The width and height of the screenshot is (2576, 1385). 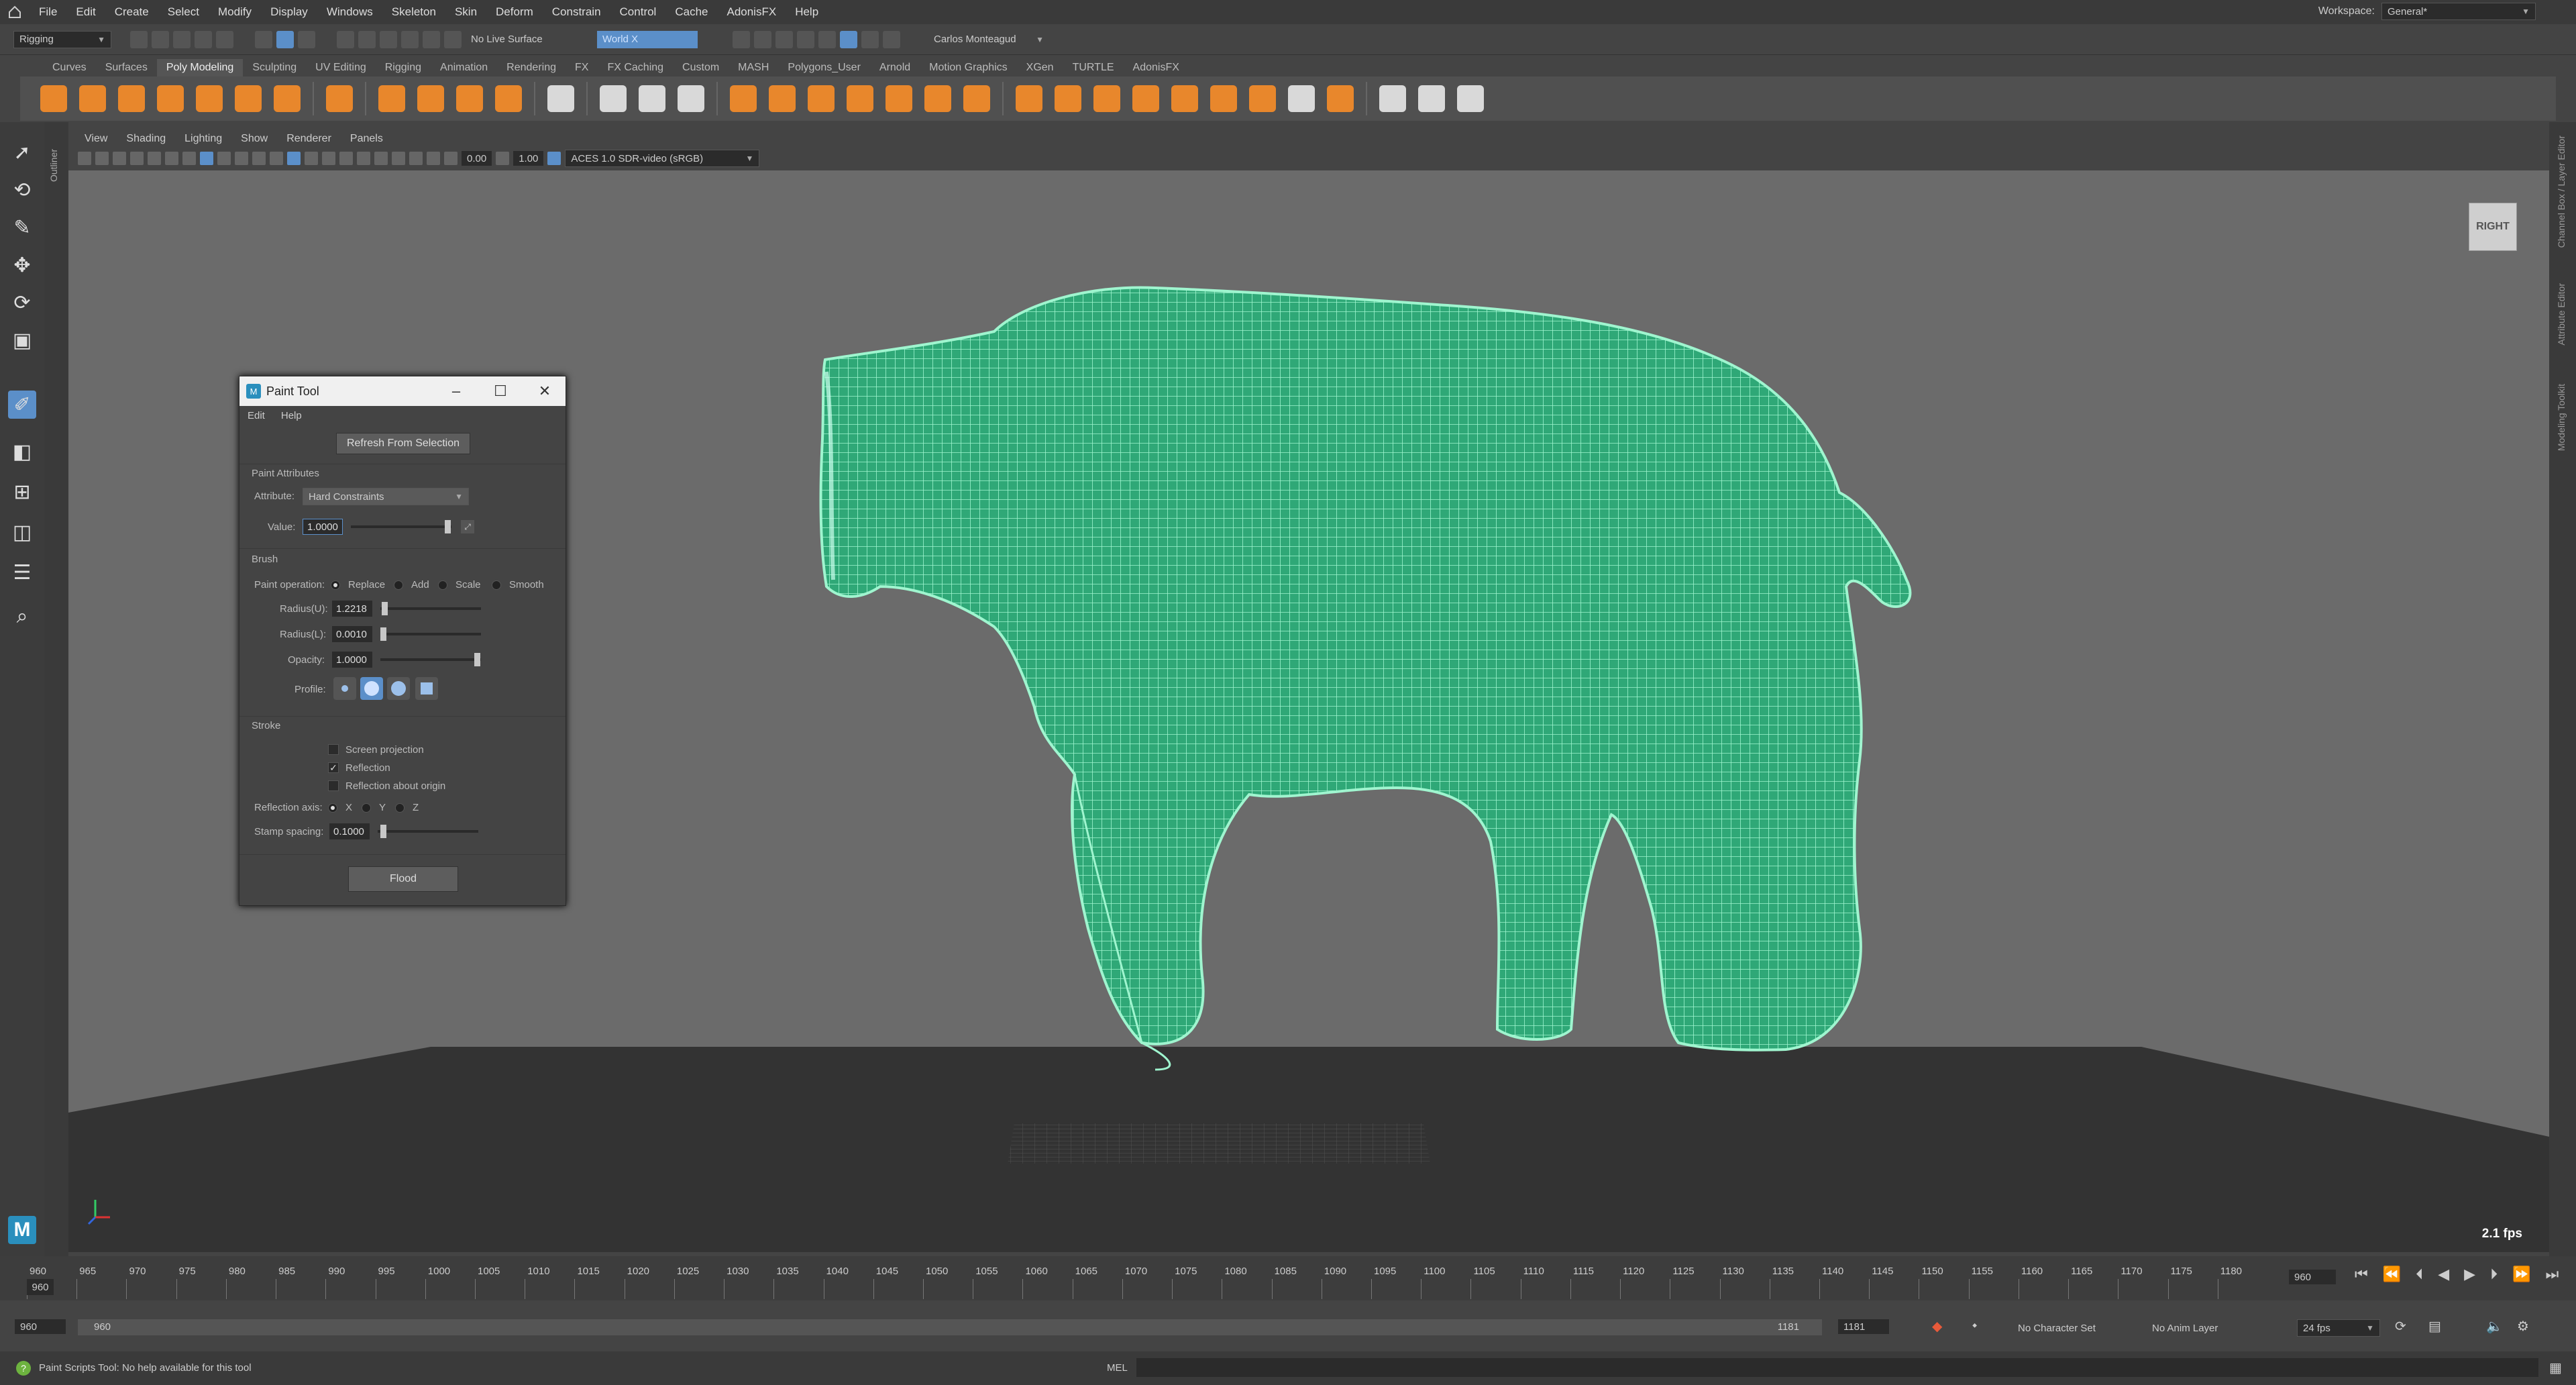 I want to click on operation-replace-radio, so click(x=335, y=585).